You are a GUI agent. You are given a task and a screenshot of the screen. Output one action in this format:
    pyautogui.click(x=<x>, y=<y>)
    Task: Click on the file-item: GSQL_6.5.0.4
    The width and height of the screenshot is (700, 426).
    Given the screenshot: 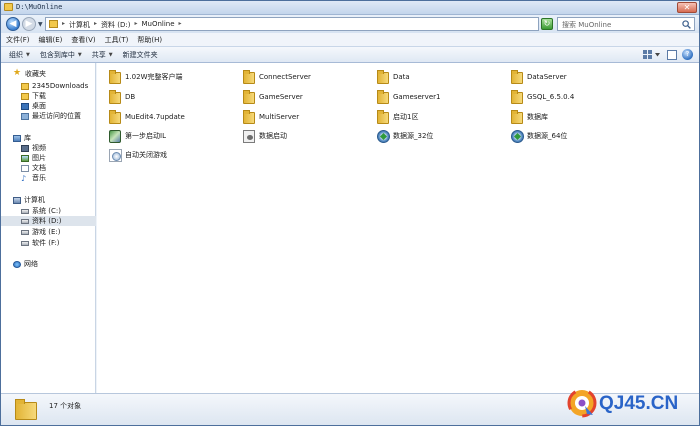 What is the action you would take?
    pyautogui.click(x=542, y=97)
    